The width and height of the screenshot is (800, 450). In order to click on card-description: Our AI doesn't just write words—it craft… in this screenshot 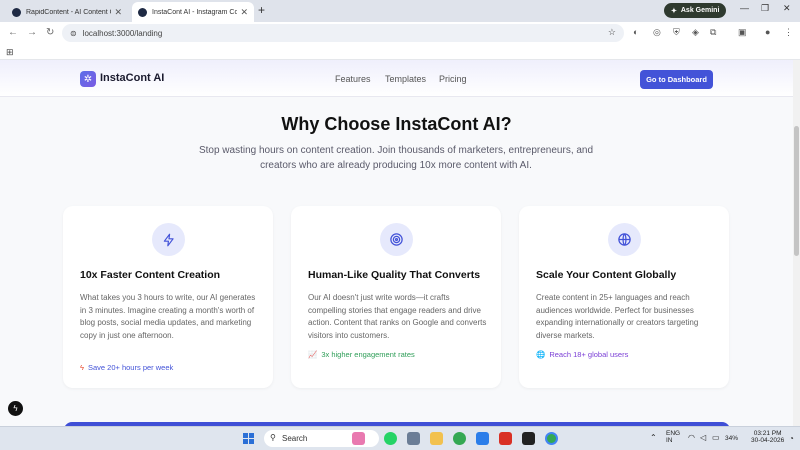, I will do `click(397, 316)`.